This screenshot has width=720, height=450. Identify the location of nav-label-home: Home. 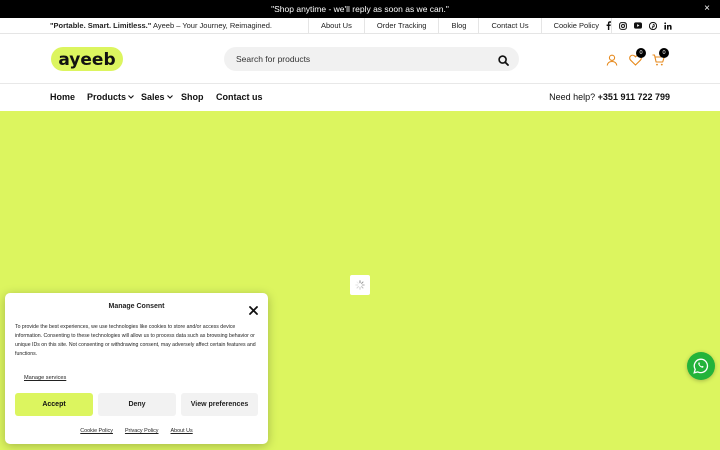
(63, 97).